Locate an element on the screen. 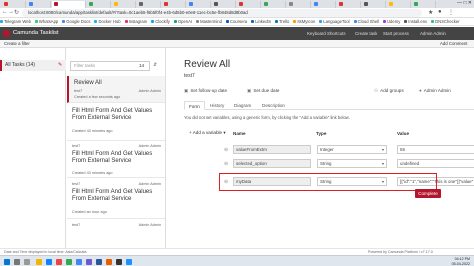  profile-icon: ● is located at coordinates (440, 12).